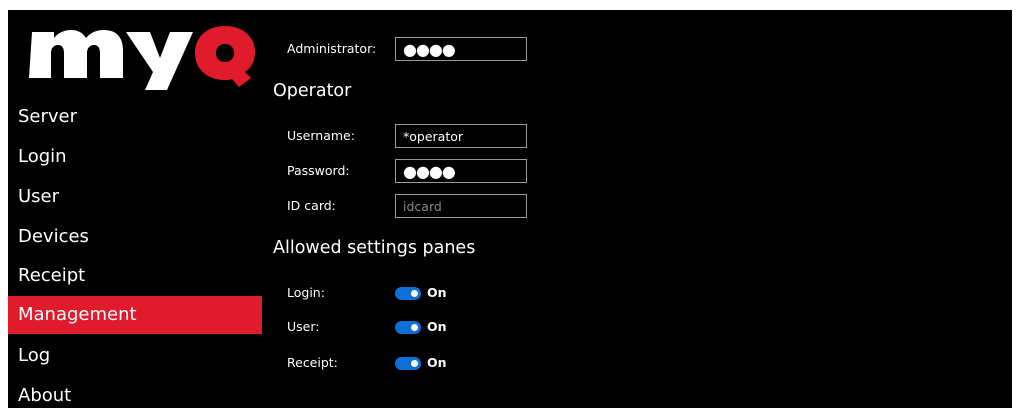 This screenshot has height=408, width=1018. What do you see at coordinates (408, 293) in the screenshot?
I see `login-pane-toggle` at bounding box center [408, 293].